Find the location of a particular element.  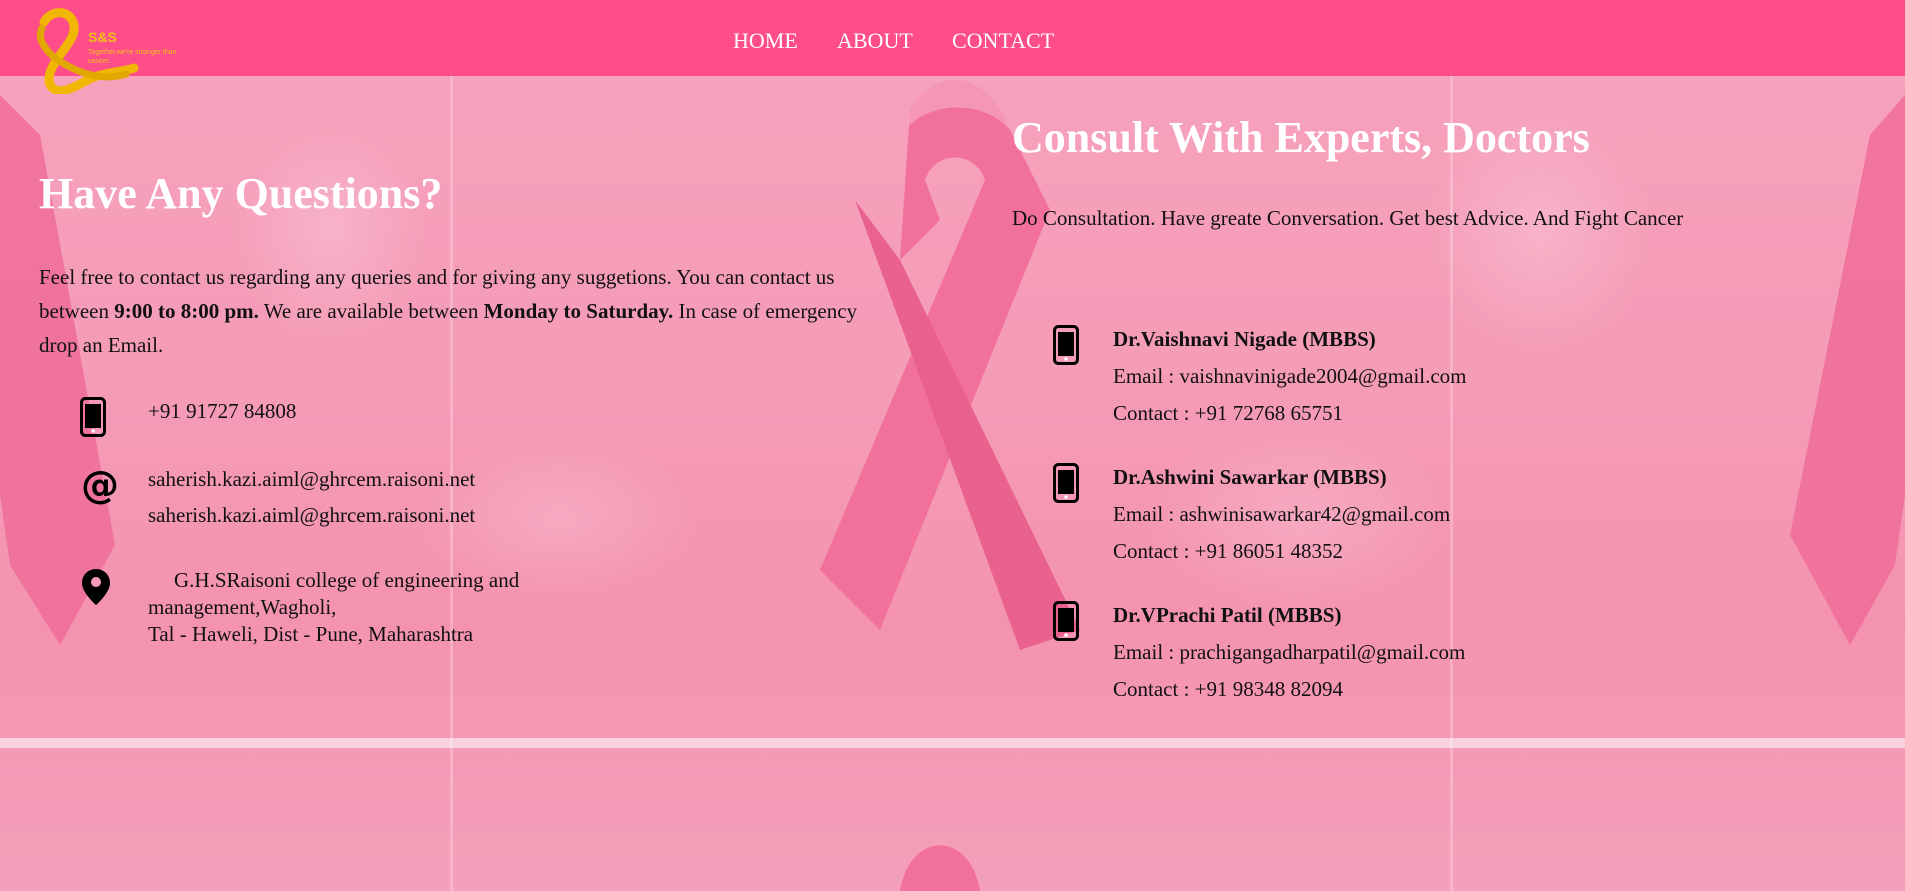

contact-heading: Have Any Questions? is located at coordinates (241, 193).